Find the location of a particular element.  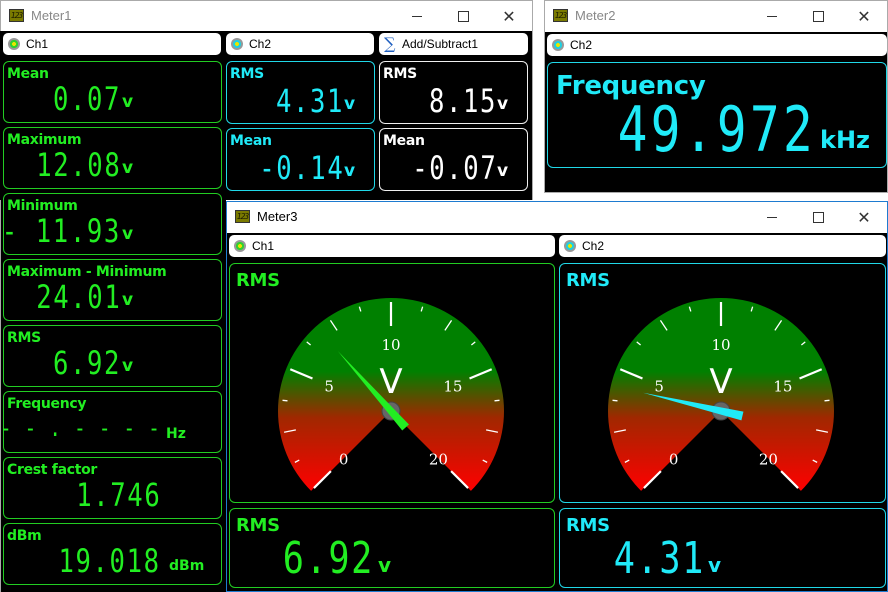

window-title: Meter3 is located at coordinates (277, 216).